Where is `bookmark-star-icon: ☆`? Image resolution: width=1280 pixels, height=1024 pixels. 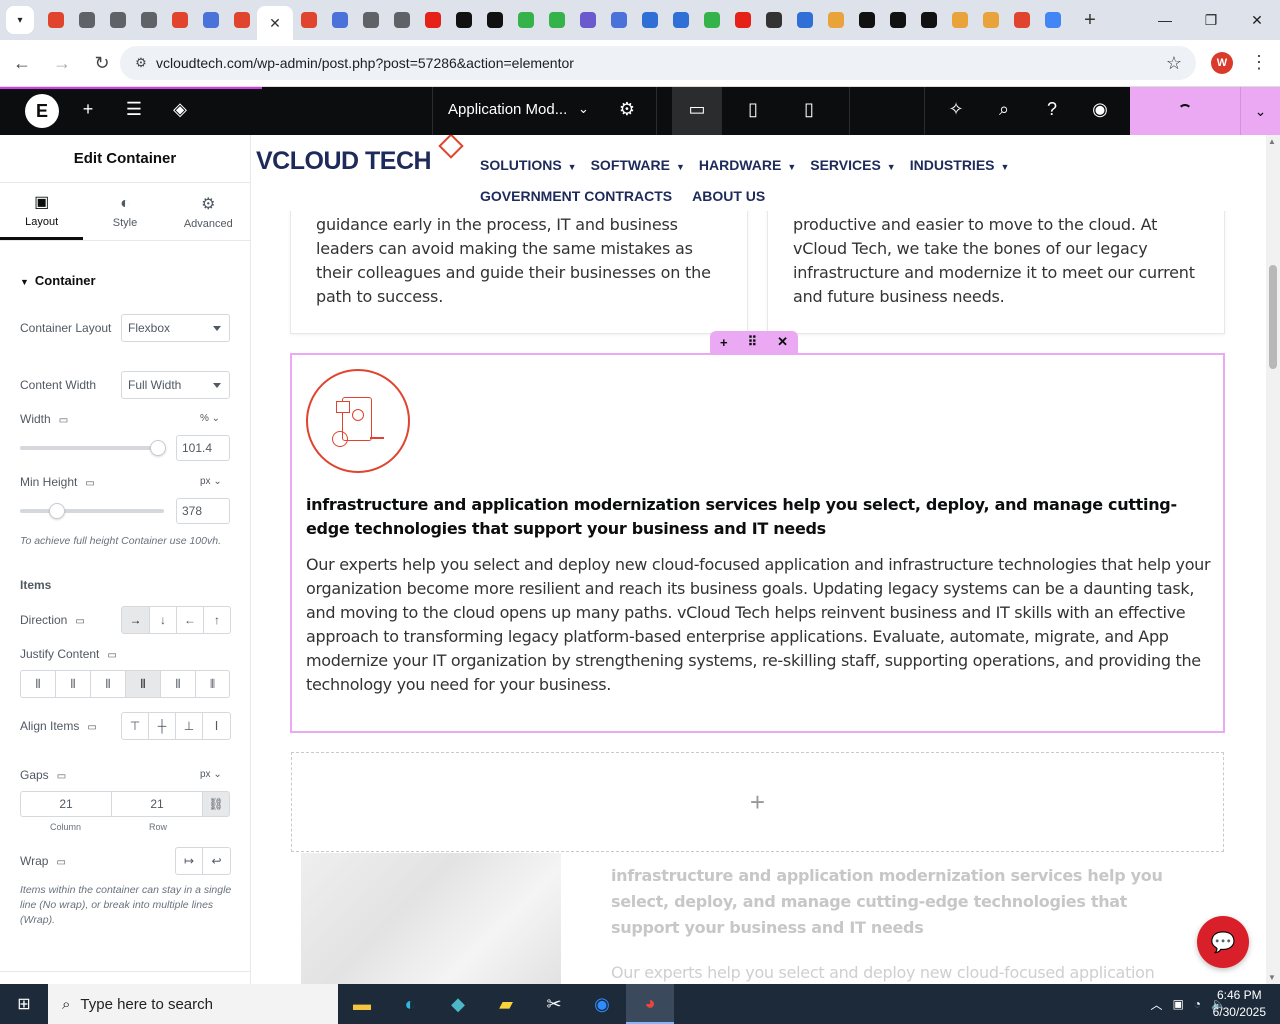
bookmark-star-icon: ☆ is located at coordinates (1174, 63).